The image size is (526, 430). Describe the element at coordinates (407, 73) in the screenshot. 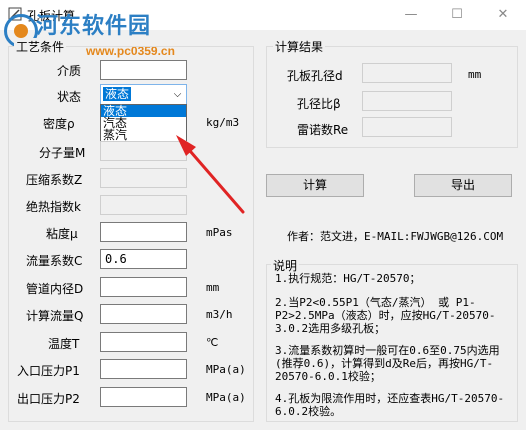

I see `bore-output` at that location.